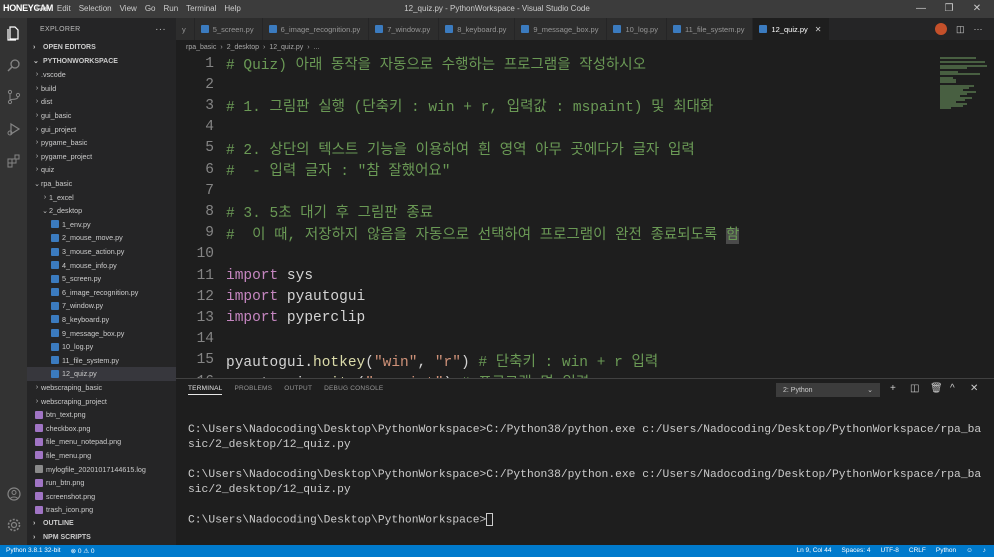 This screenshot has height=557, width=994. What do you see at coordinates (33, 551) in the screenshot?
I see `python-interpreter: Python 3.8.1 32-bit` at bounding box center [33, 551].